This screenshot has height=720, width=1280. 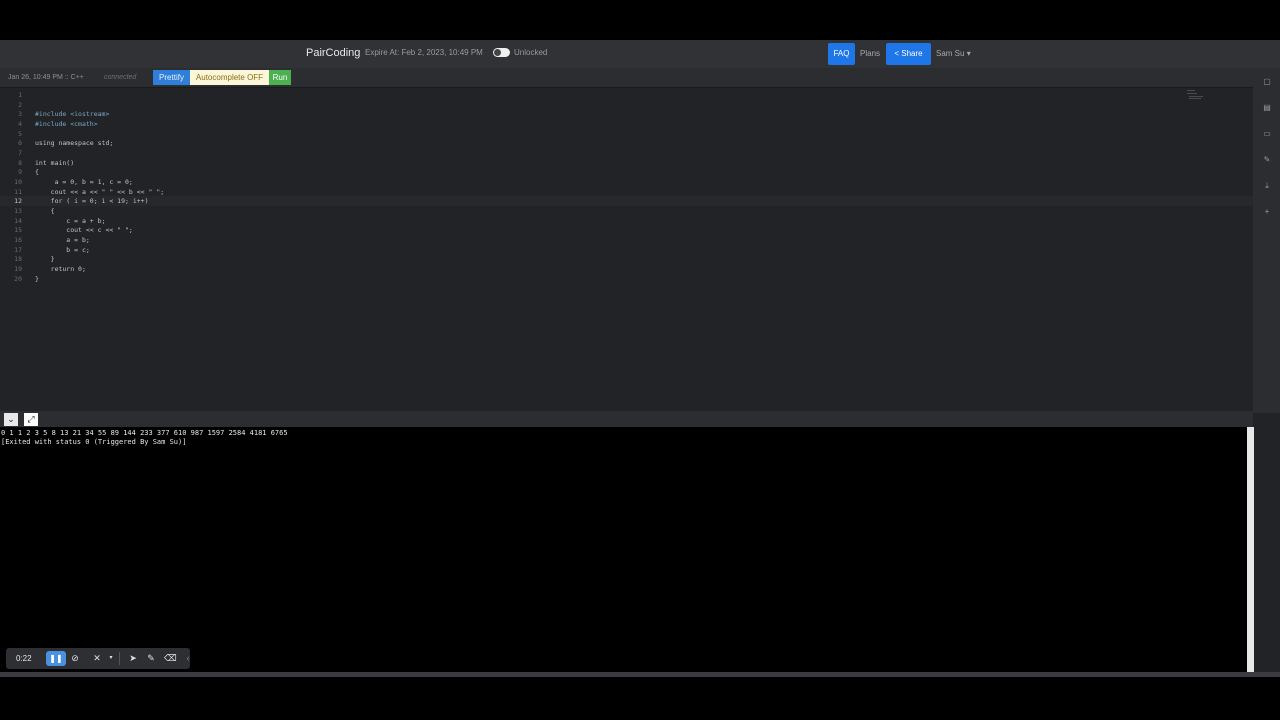 I want to click on console-scrollbar, so click(x=1250, y=549).